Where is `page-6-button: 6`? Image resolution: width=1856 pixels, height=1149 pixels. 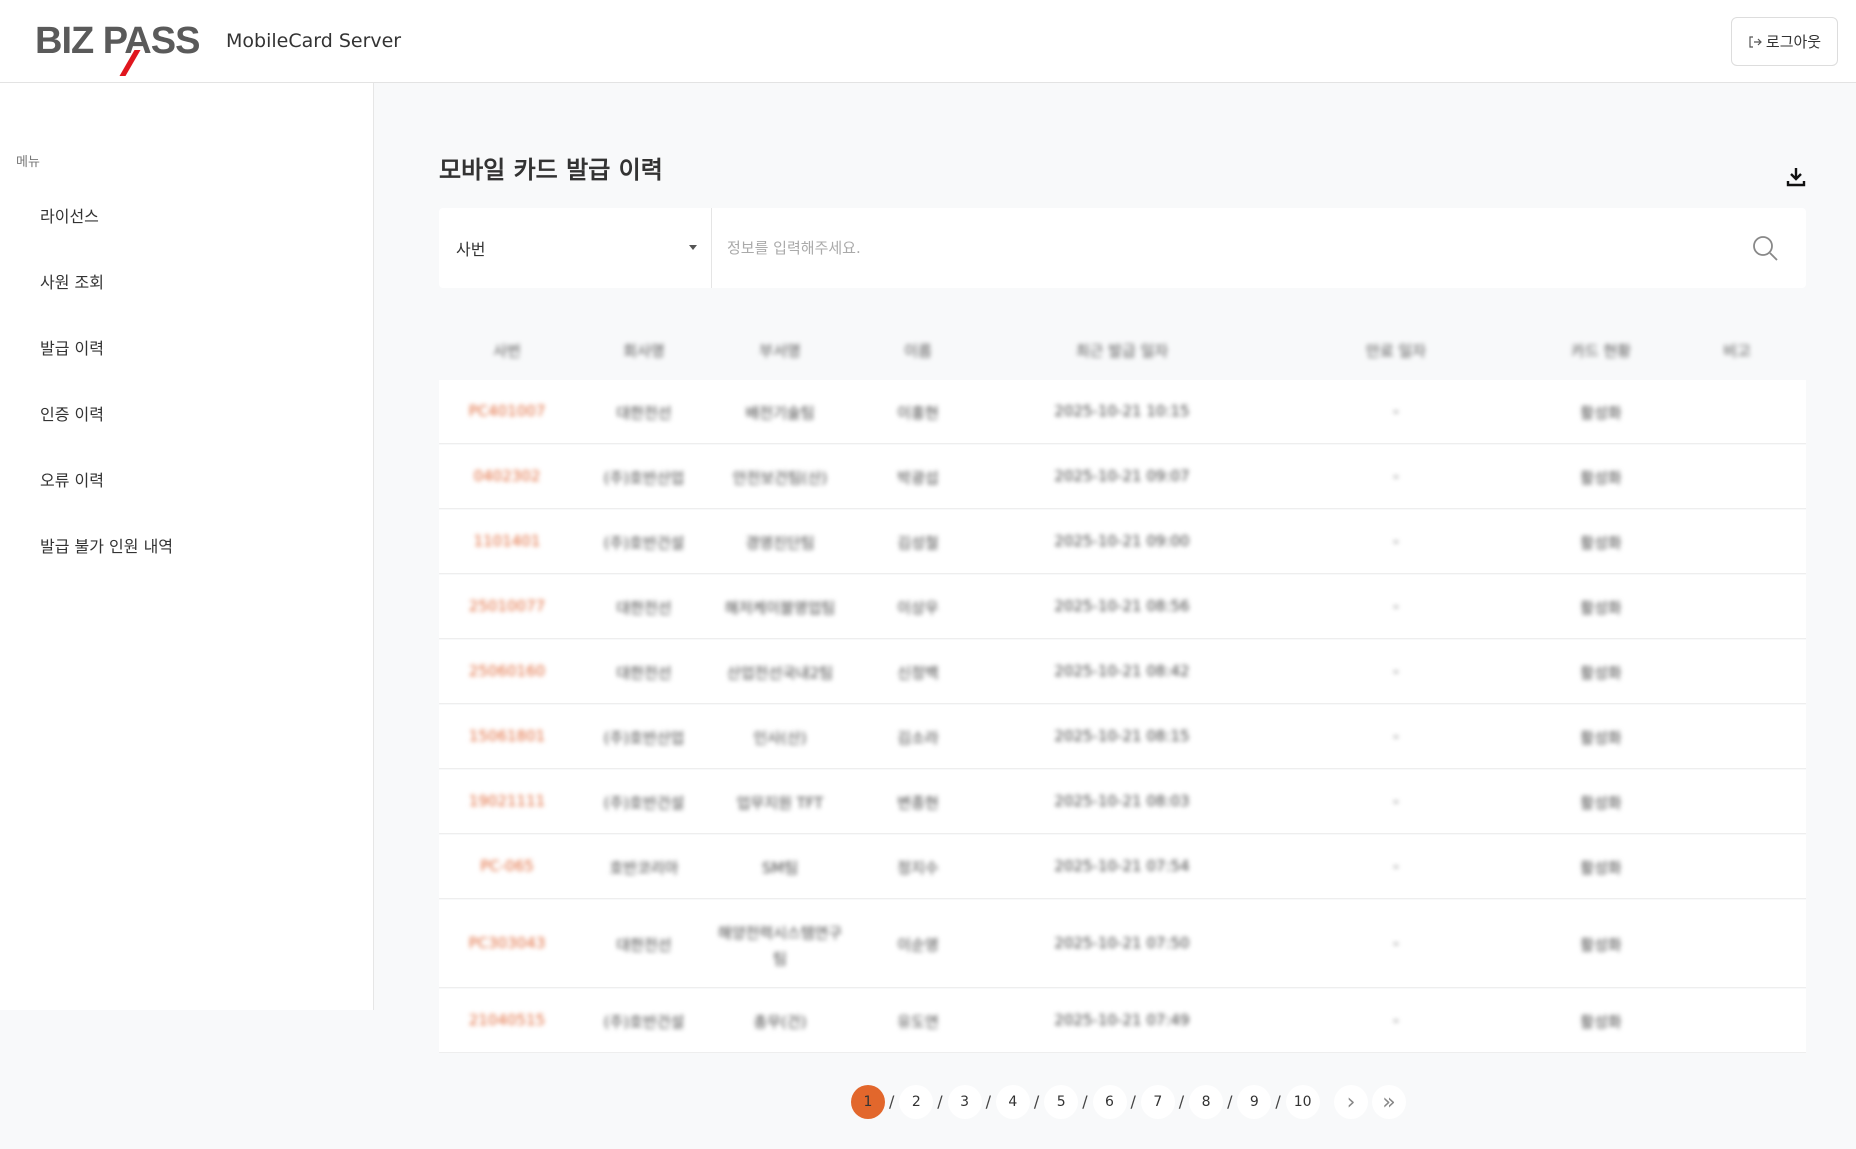
page-6-button: 6 is located at coordinates (1109, 1102).